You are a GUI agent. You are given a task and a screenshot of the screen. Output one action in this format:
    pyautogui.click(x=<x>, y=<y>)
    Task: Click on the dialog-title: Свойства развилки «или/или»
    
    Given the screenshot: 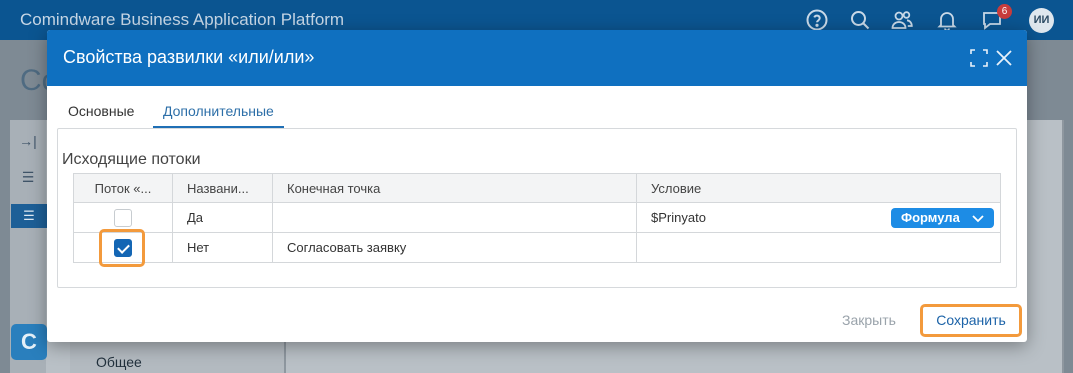 What is the action you would take?
    pyautogui.click(x=189, y=57)
    